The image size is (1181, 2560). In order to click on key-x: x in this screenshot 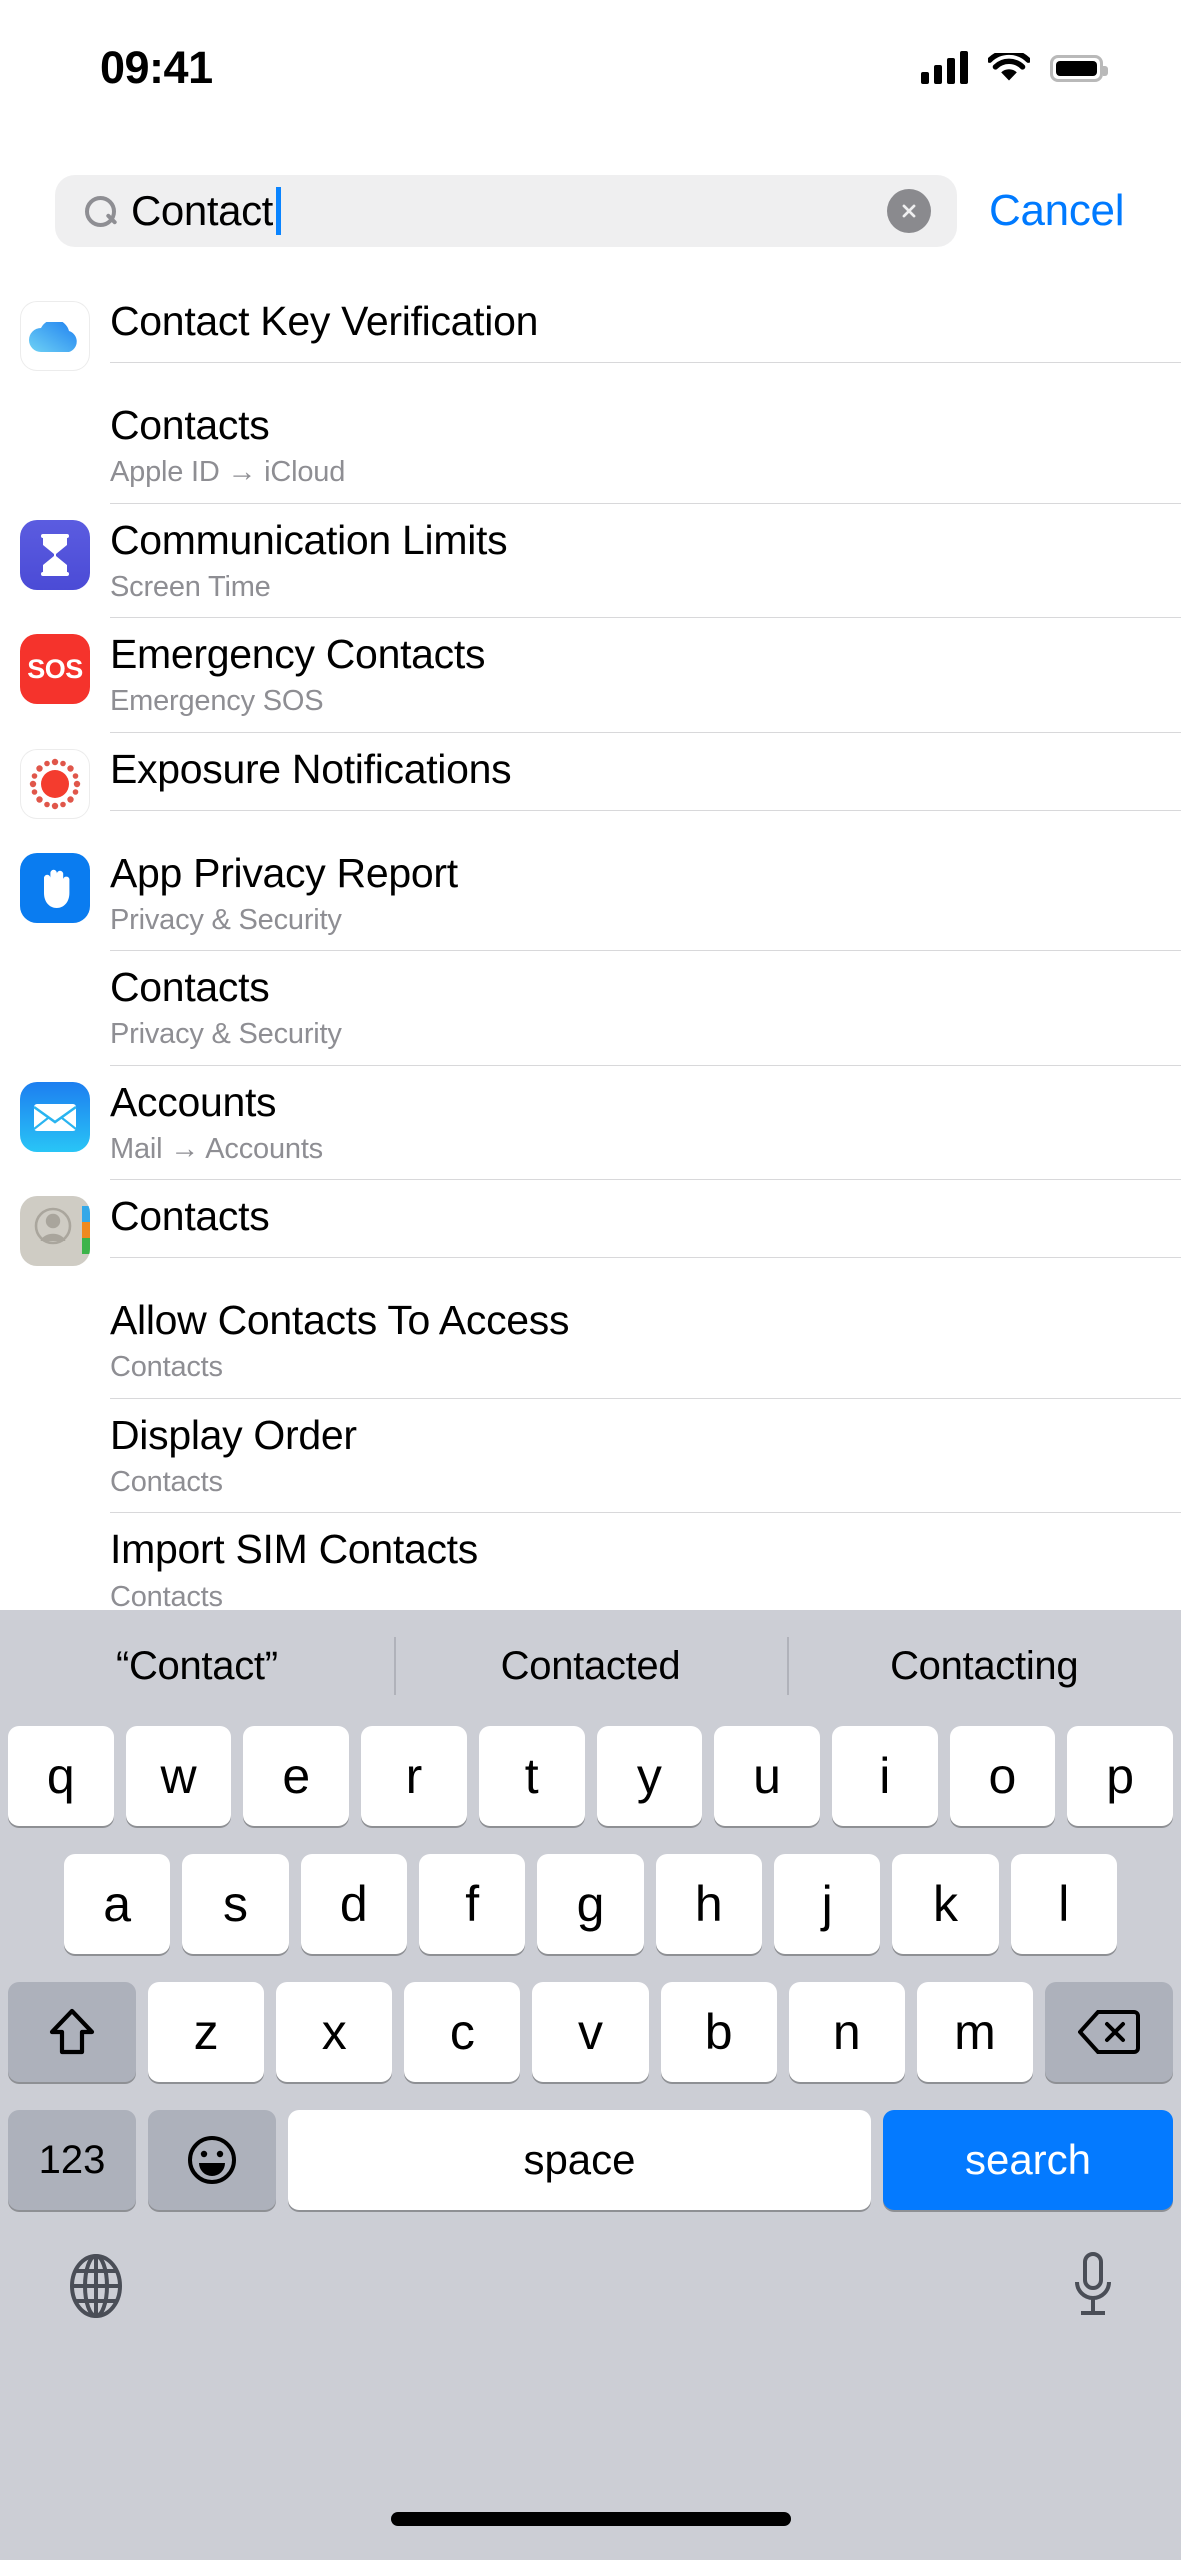, I will do `click(334, 2032)`.